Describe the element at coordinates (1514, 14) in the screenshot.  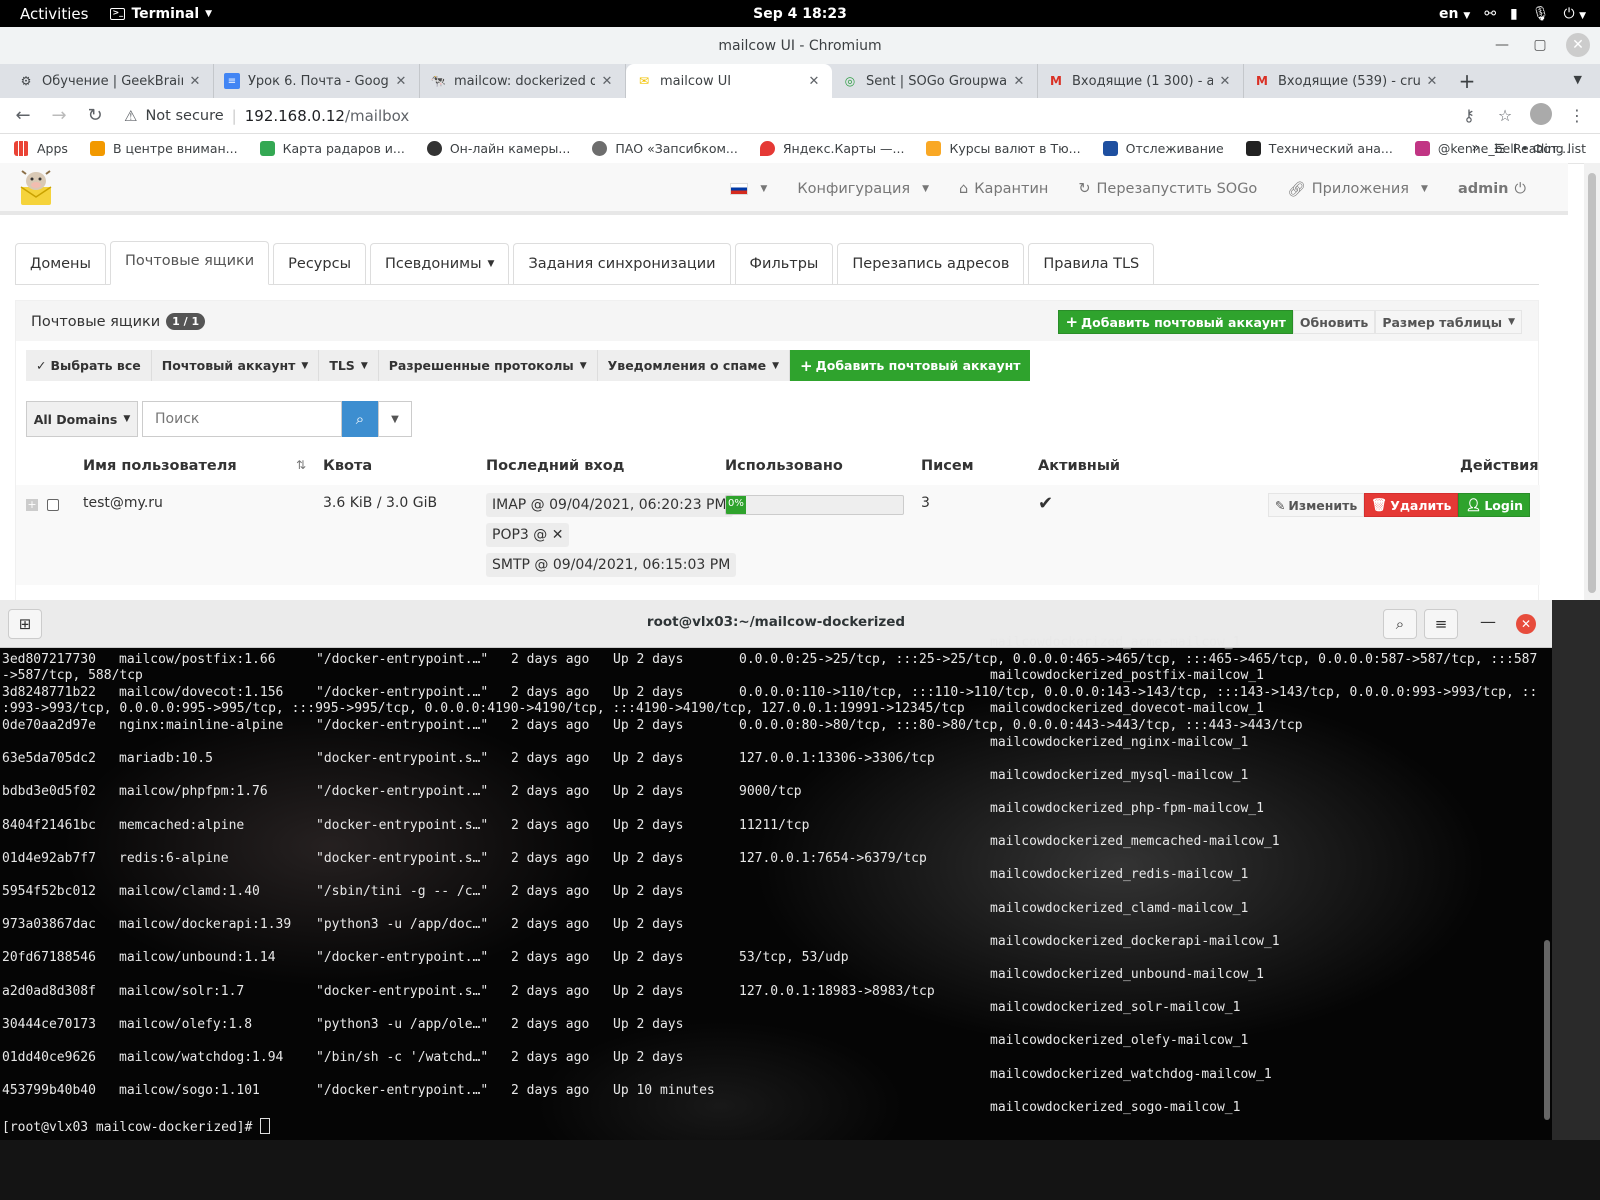
I see `signal-icon: ▮` at that location.